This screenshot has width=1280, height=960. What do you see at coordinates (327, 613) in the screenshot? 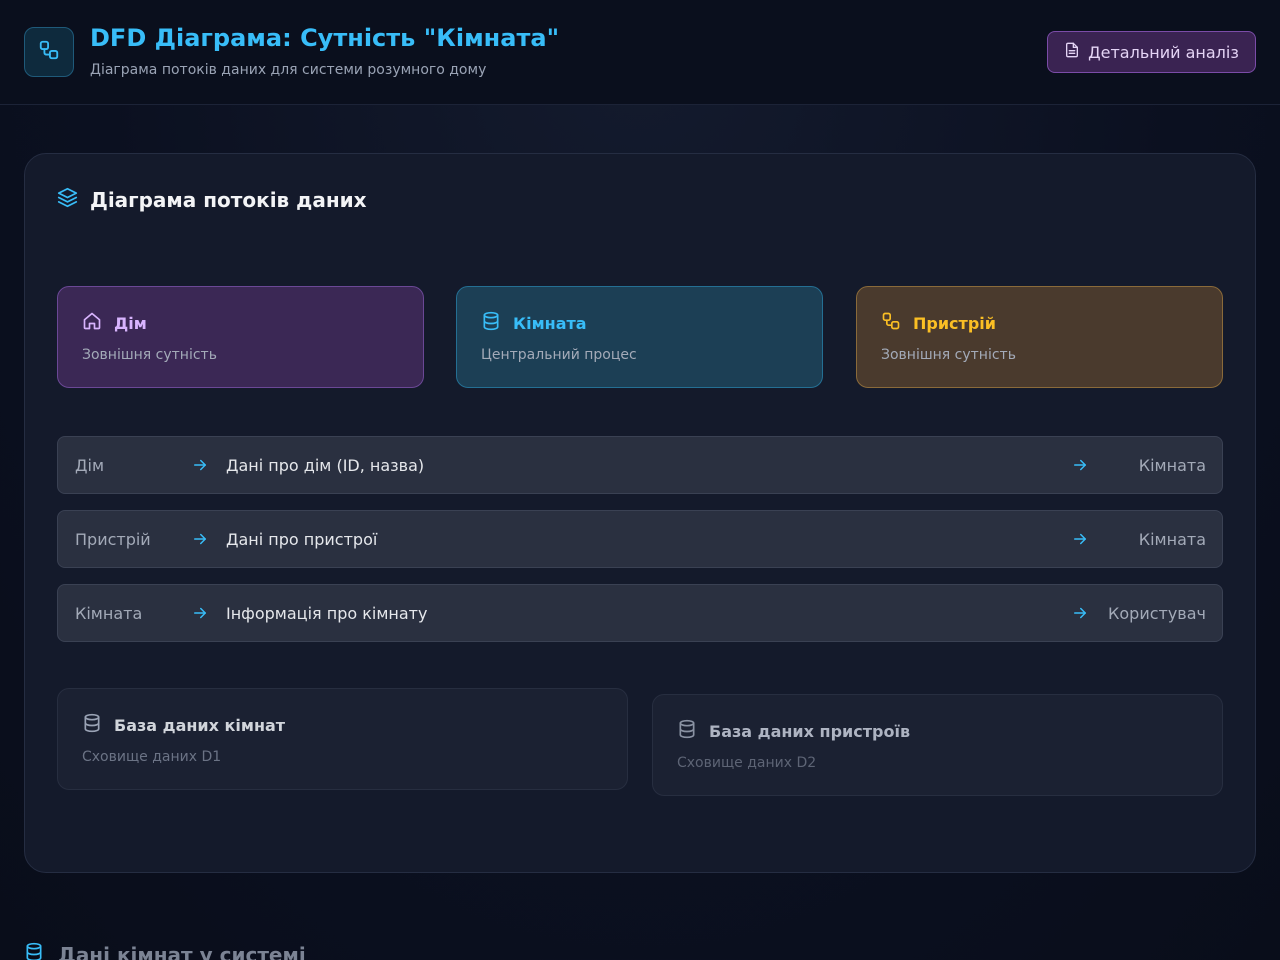
I see `flow-description: Інформація про кімнату` at bounding box center [327, 613].